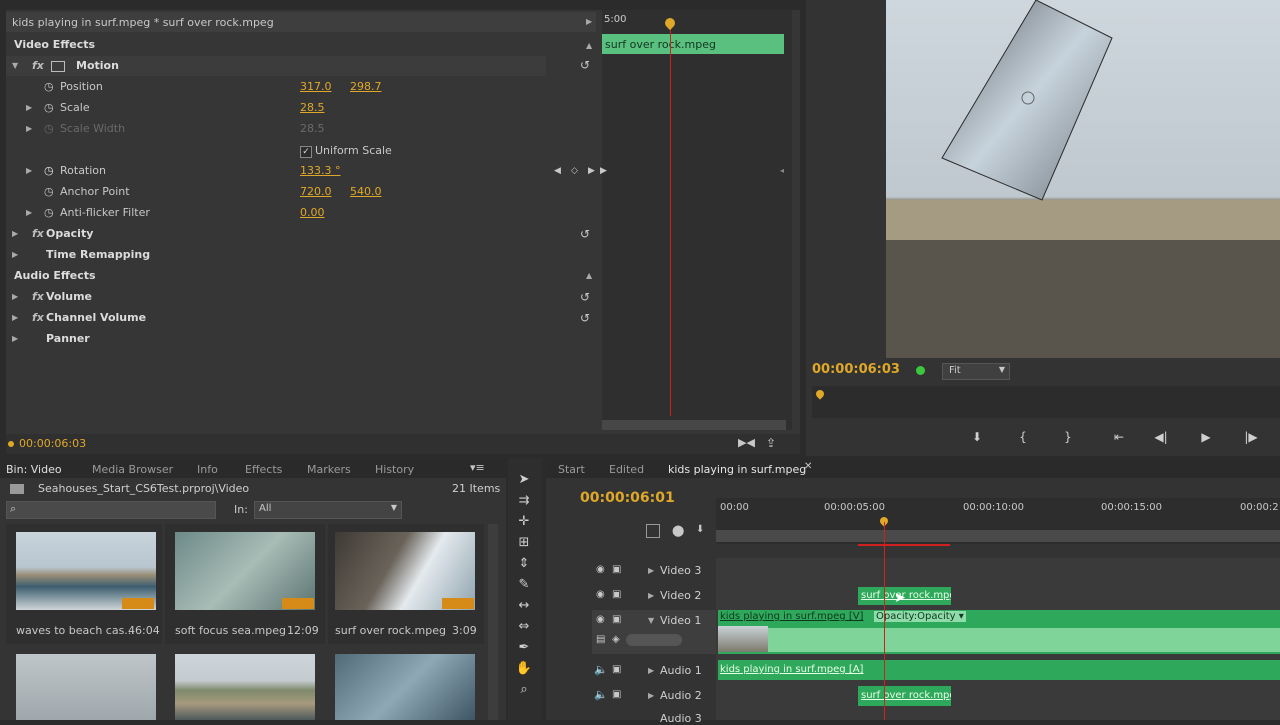 Image resolution: width=1280 pixels, height=725 pixels. I want to click on keyframe-marker-icon: ▶, so click(603, 171).